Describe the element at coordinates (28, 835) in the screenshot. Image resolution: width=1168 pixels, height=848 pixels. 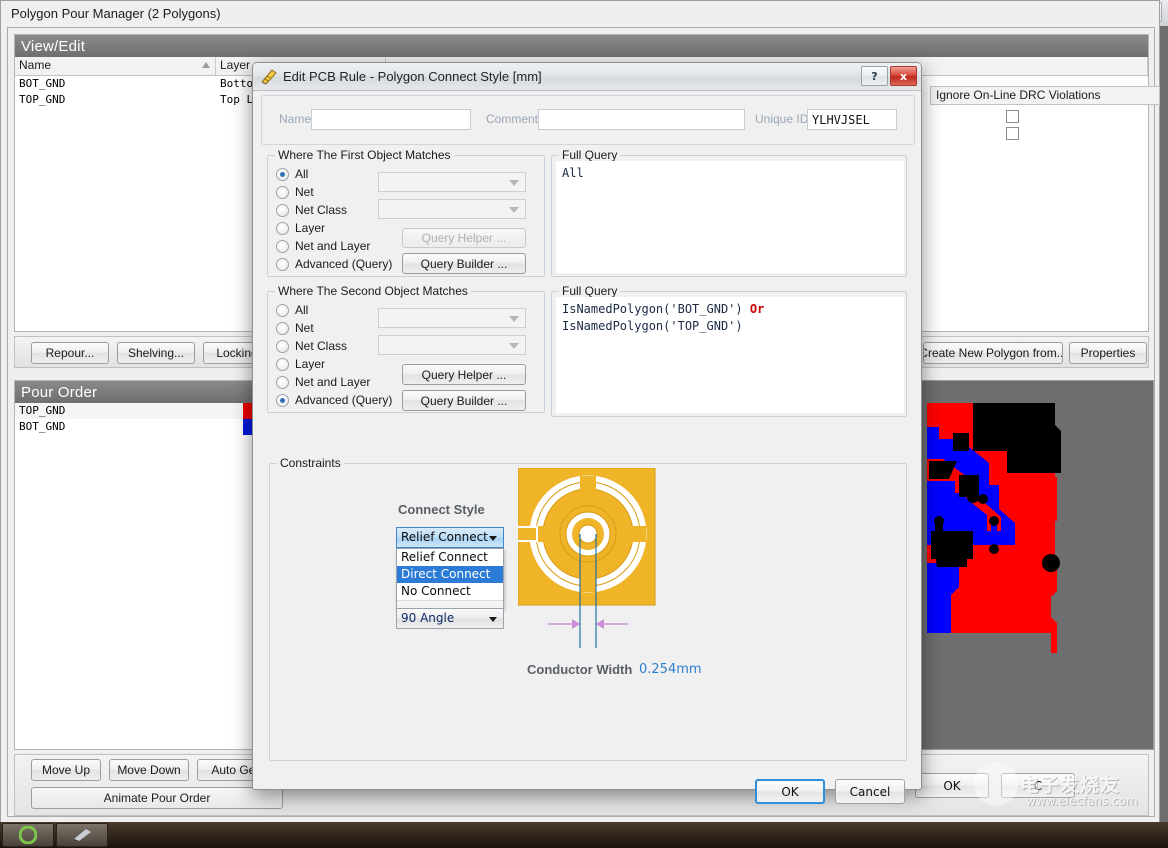
I see `taskbar-item-browser` at that location.